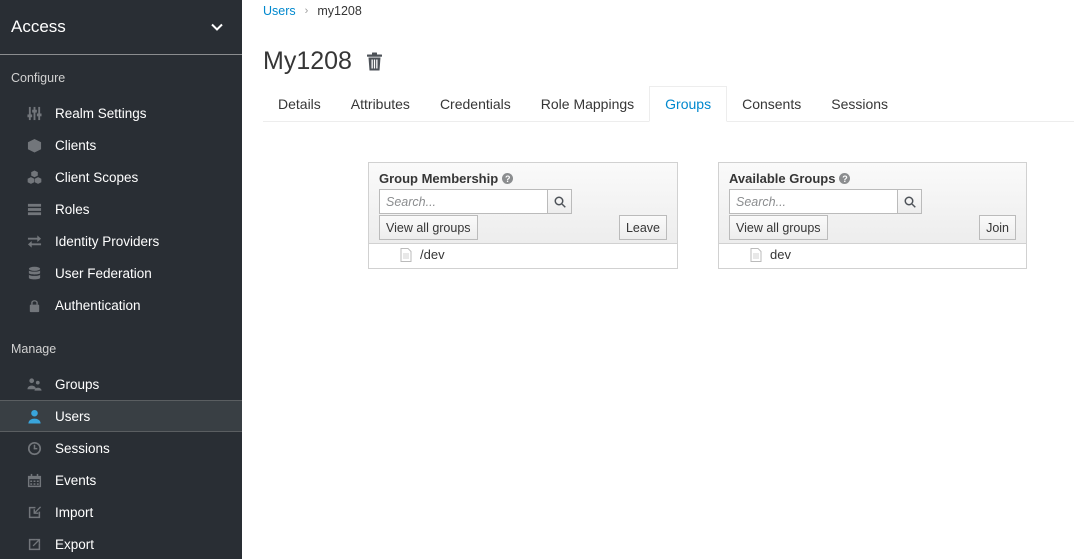  Describe the element at coordinates (523, 256) in the screenshot. I see `membership-tree: /dev` at that location.